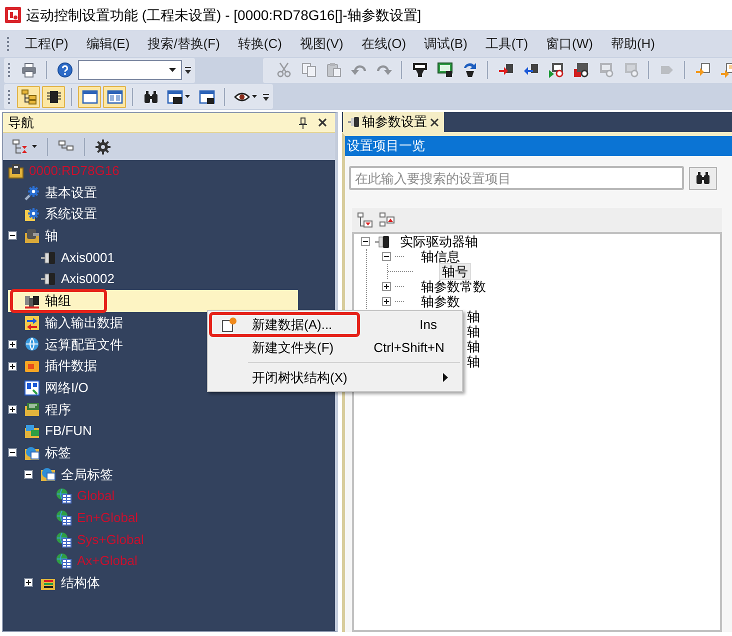 The image size is (732, 636). What do you see at coordinates (384, 44) in the screenshot?
I see `menu-item: 在线(O)` at bounding box center [384, 44].